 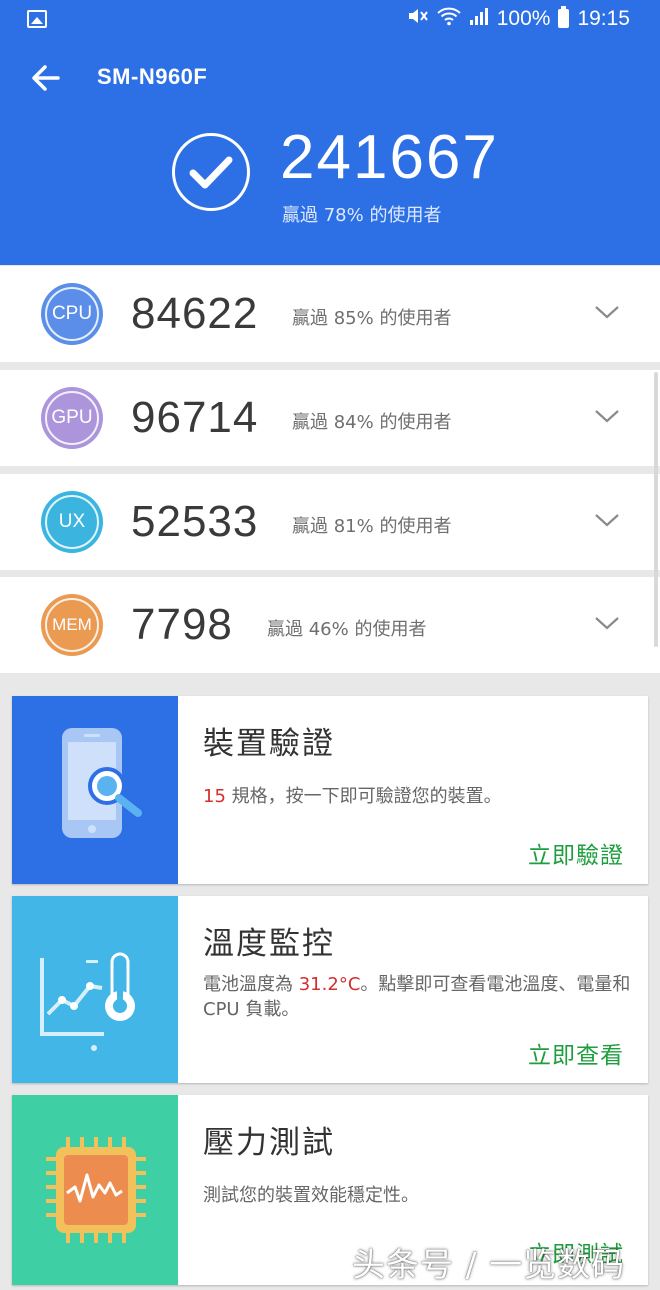 I want to click on total-score: 241667, so click(x=389, y=157).